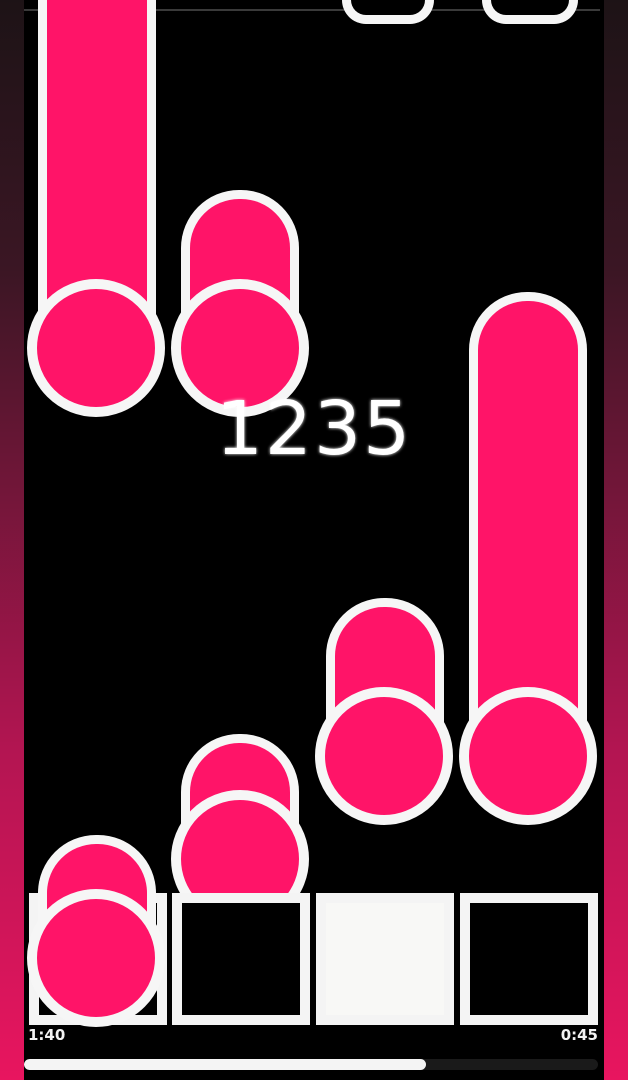 The width and height of the screenshot is (628, 1080). I want to click on hit-pad-lane3, so click(385, 959).